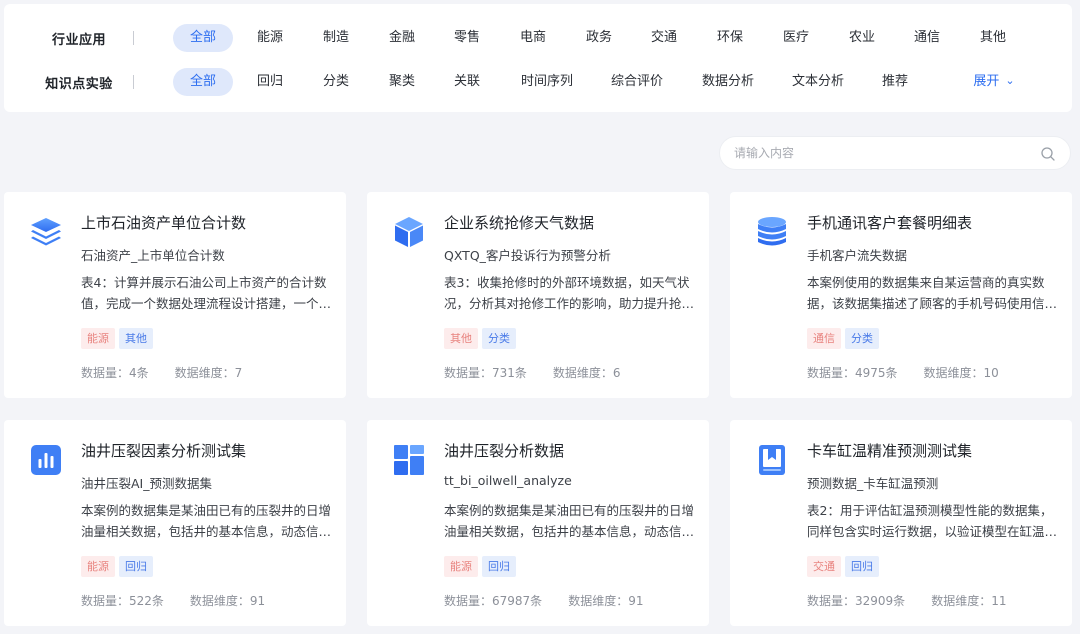  What do you see at coordinates (467, 38) in the screenshot?
I see `industry-chip-retail: 零售` at bounding box center [467, 38].